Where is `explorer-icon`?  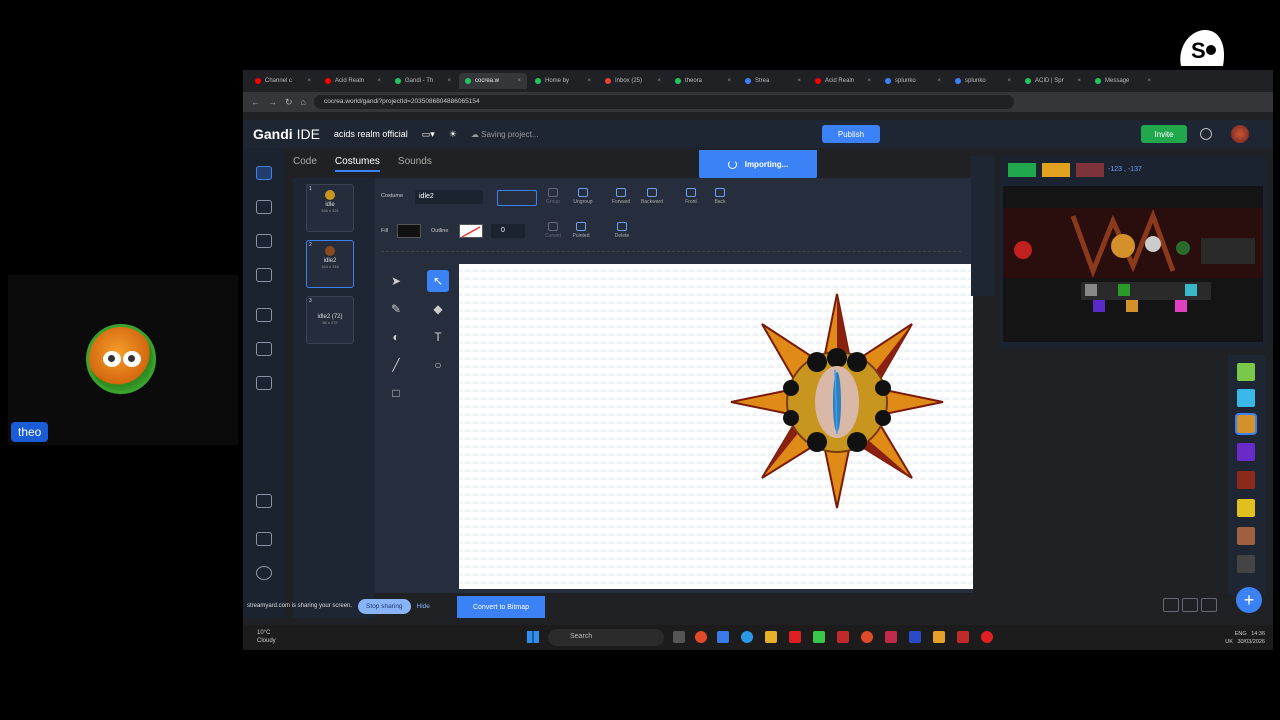
explorer-icon is located at coordinates (771, 637).